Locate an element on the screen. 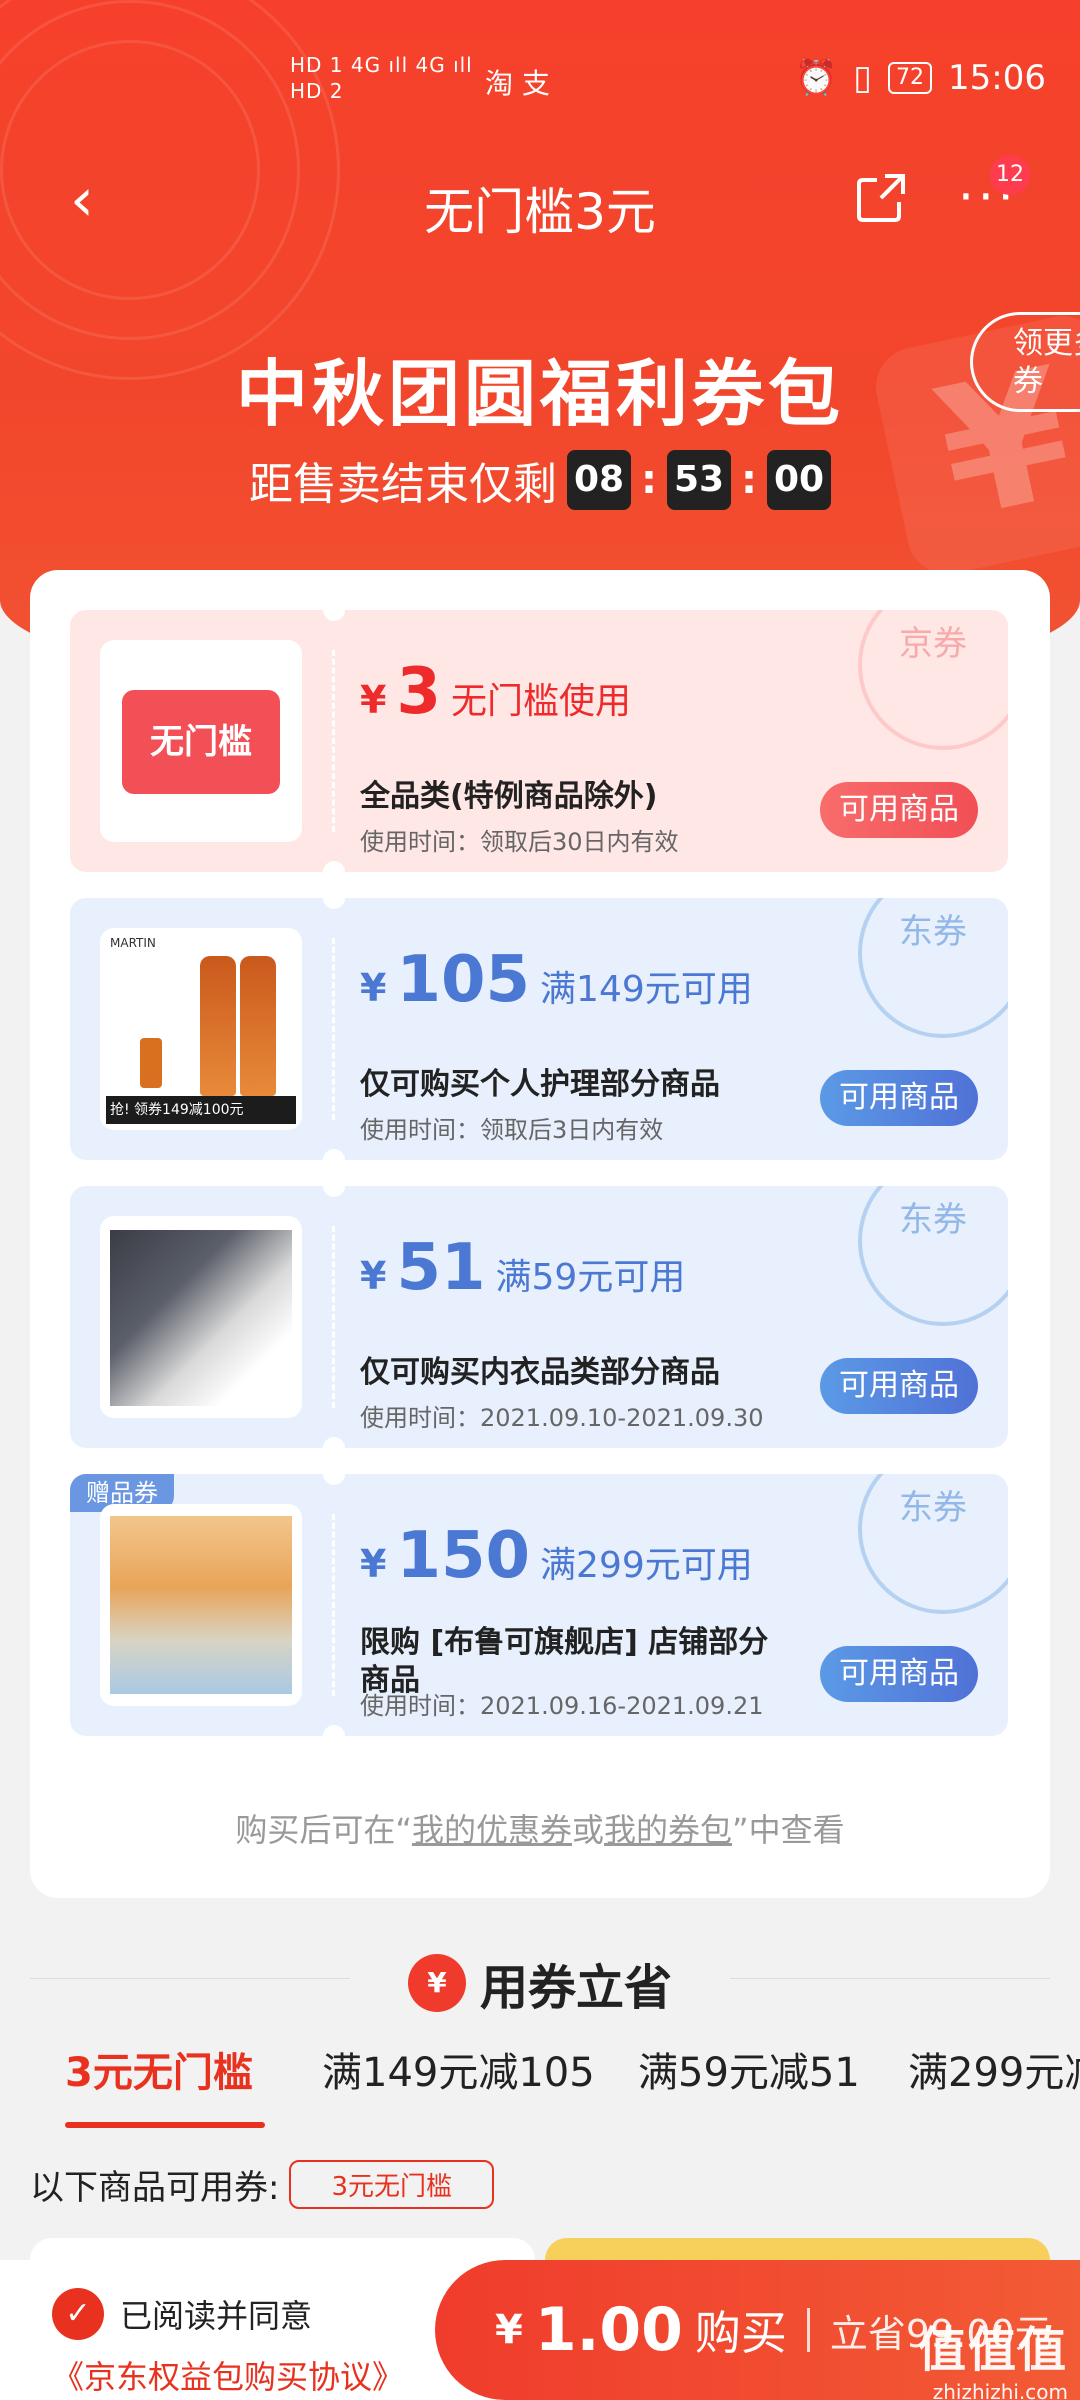  coupon-scope: 仅可购买个人护理部分商品 is located at coordinates (540, 1084).